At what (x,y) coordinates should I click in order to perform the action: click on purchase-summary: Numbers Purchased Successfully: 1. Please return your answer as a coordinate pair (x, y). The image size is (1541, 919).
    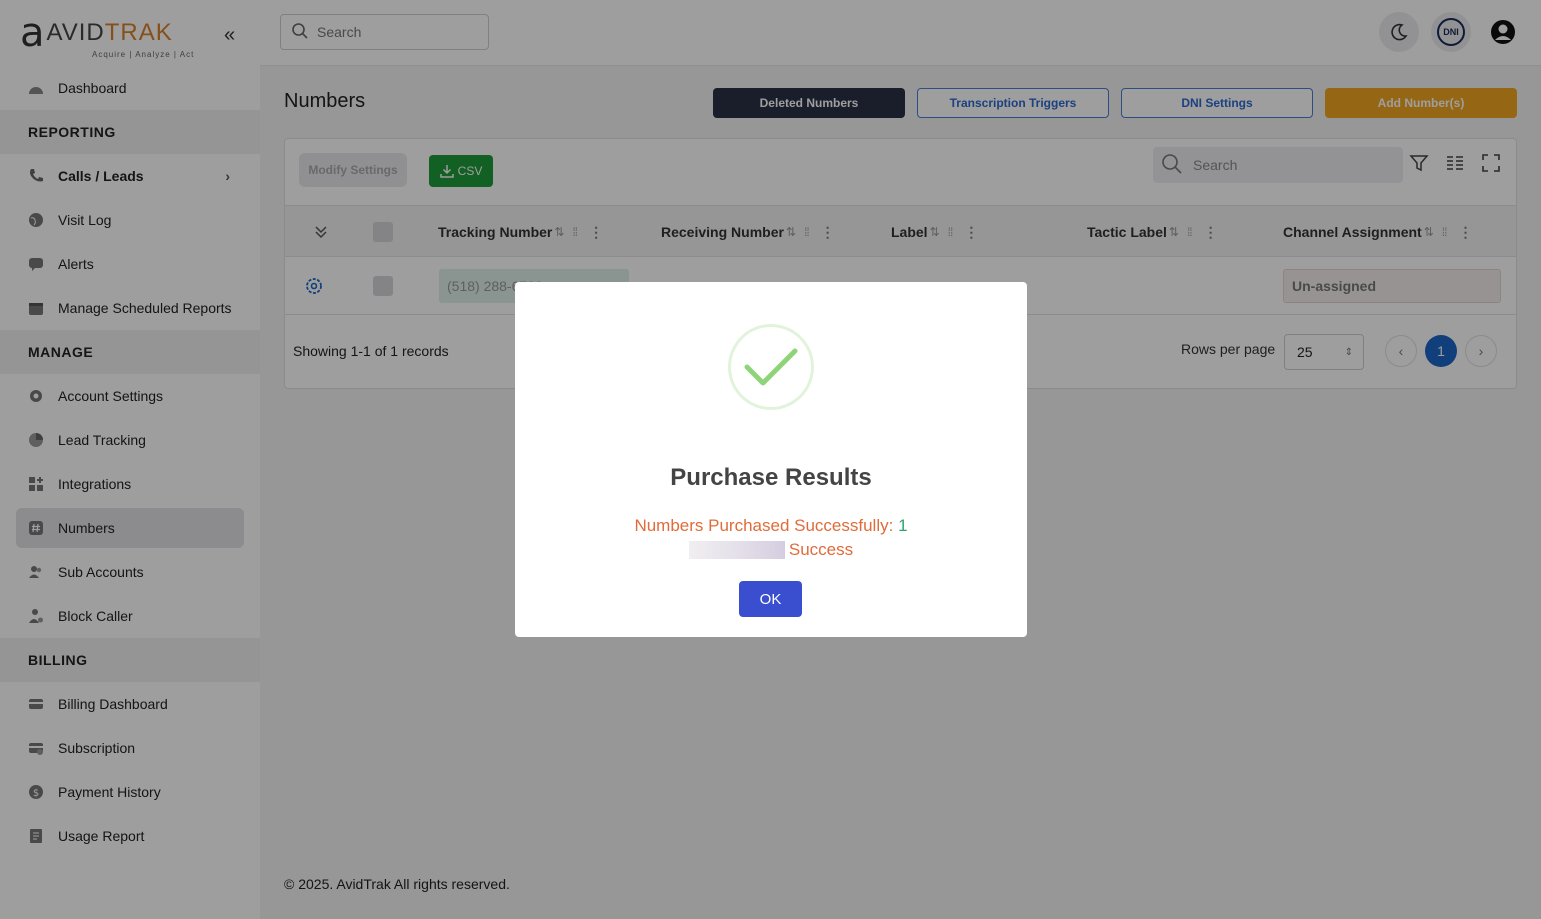
    Looking at the image, I should click on (771, 525).